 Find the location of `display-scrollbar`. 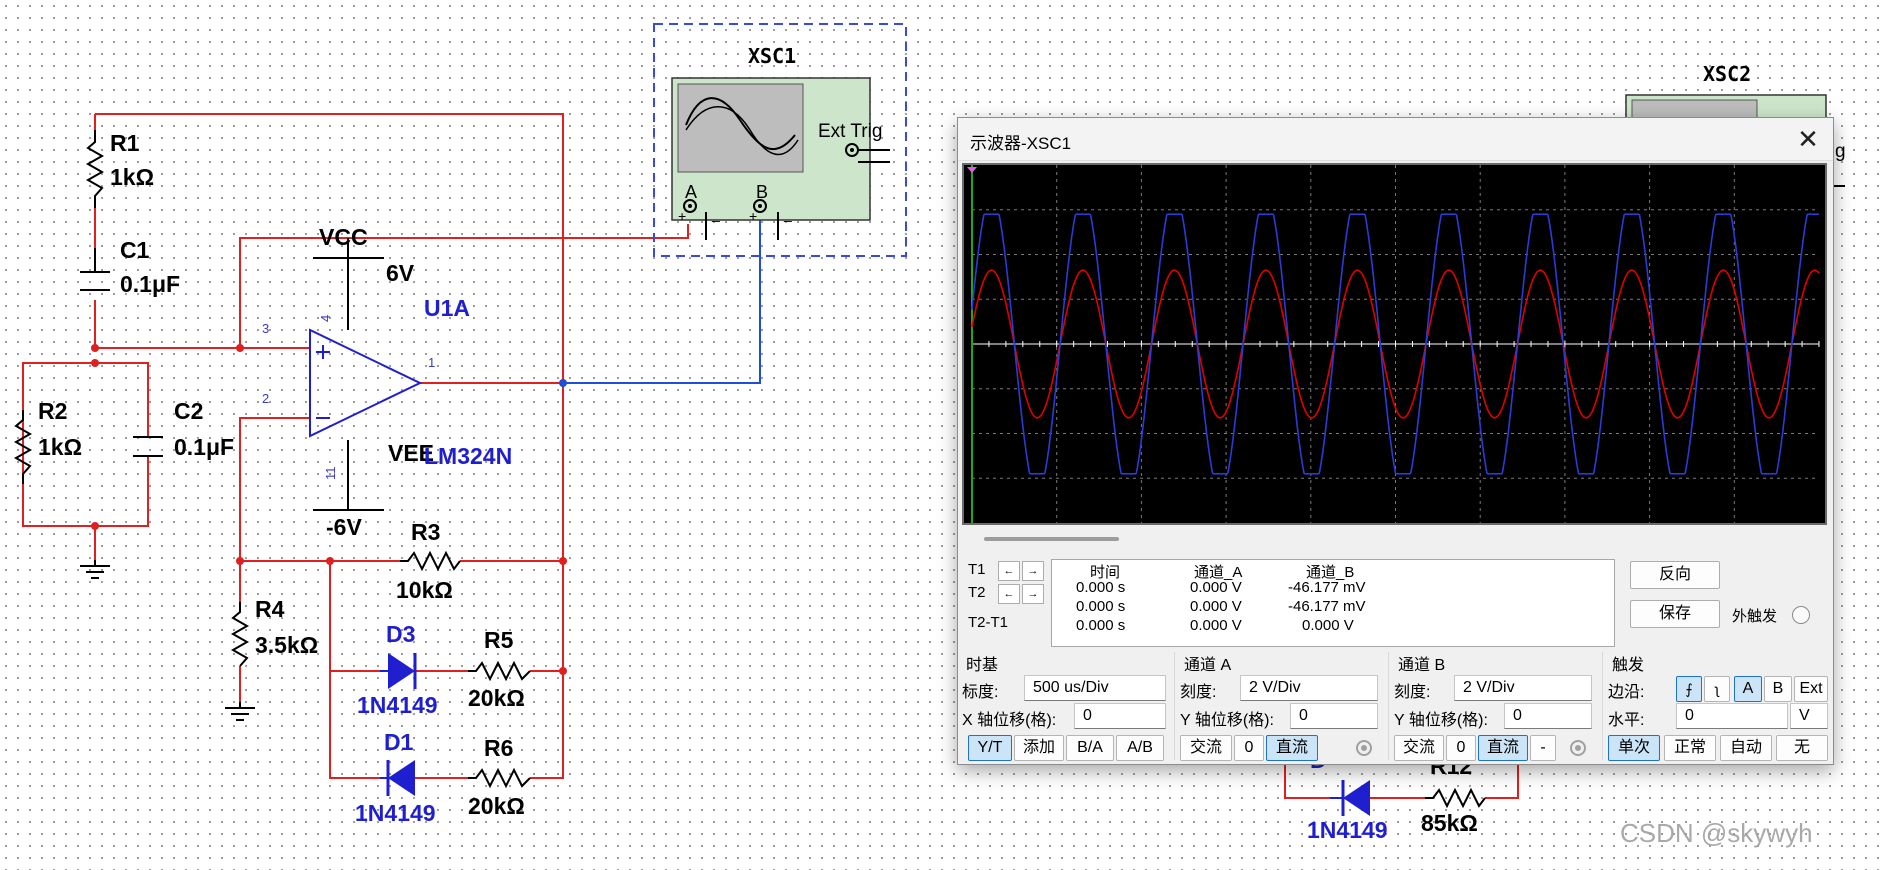

display-scrollbar is located at coordinates (1051, 539).